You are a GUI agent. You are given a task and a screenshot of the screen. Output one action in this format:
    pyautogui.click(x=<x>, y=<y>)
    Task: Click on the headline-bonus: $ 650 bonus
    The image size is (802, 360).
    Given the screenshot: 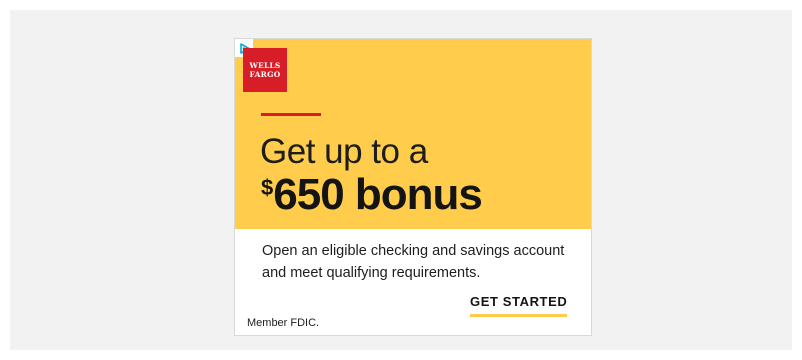 What is the action you would take?
    pyautogui.click(x=372, y=195)
    